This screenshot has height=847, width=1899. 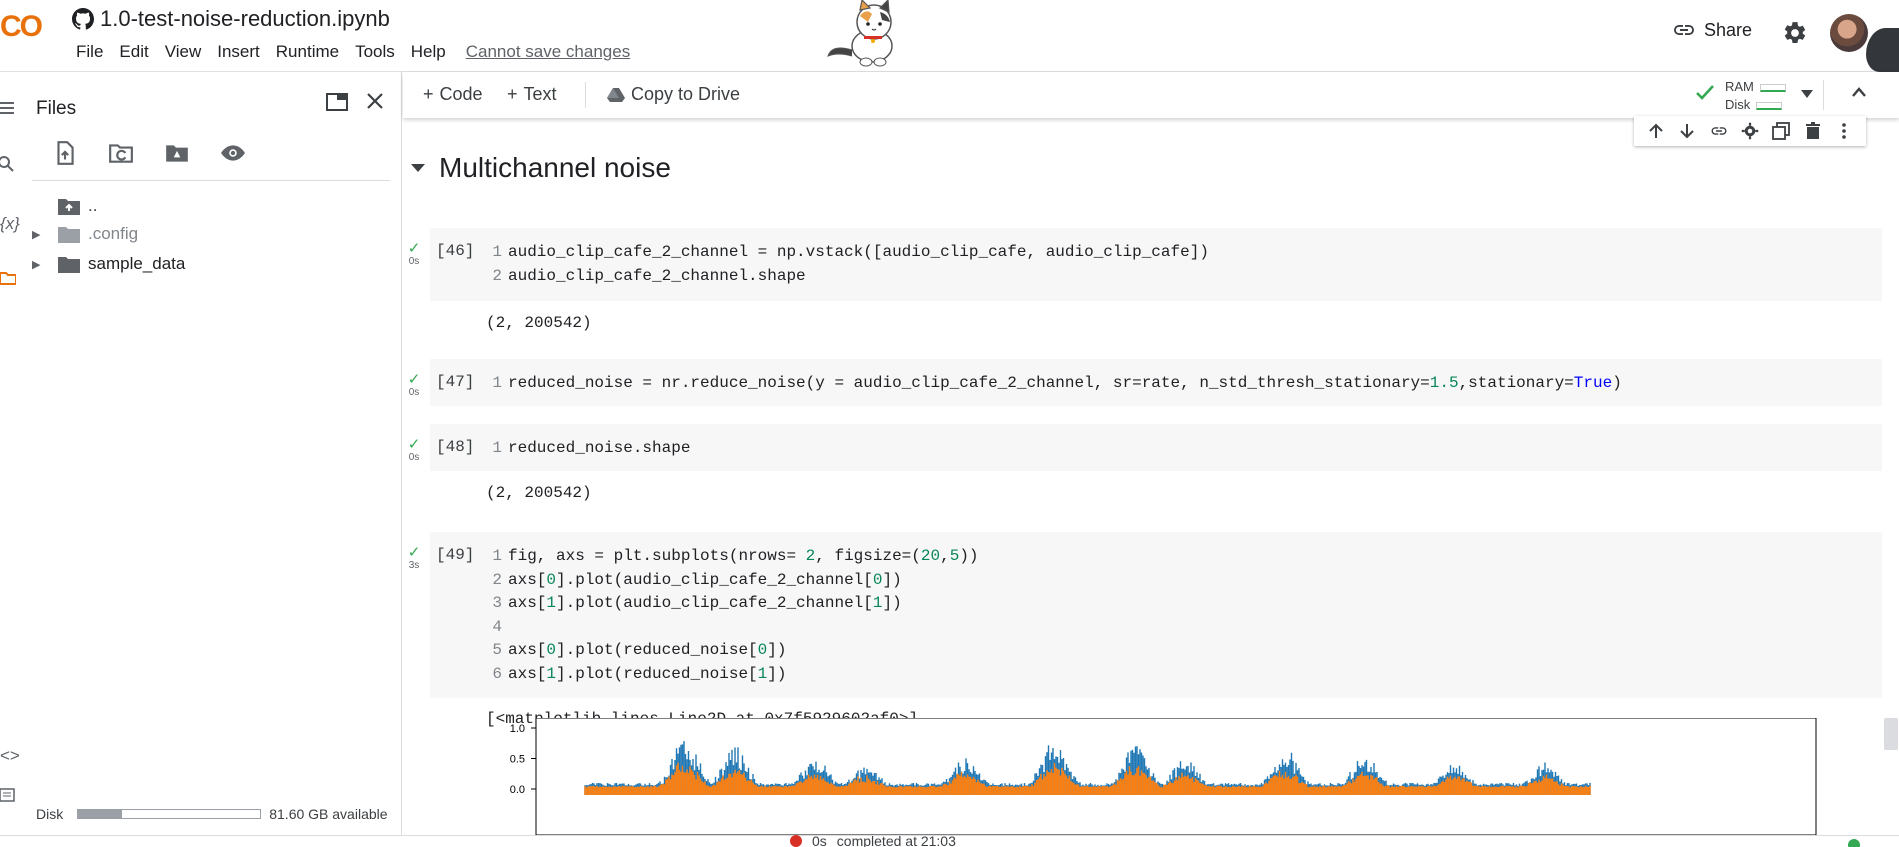 What do you see at coordinates (532, 94) in the screenshot?
I see `add-text-button: + Text` at bounding box center [532, 94].